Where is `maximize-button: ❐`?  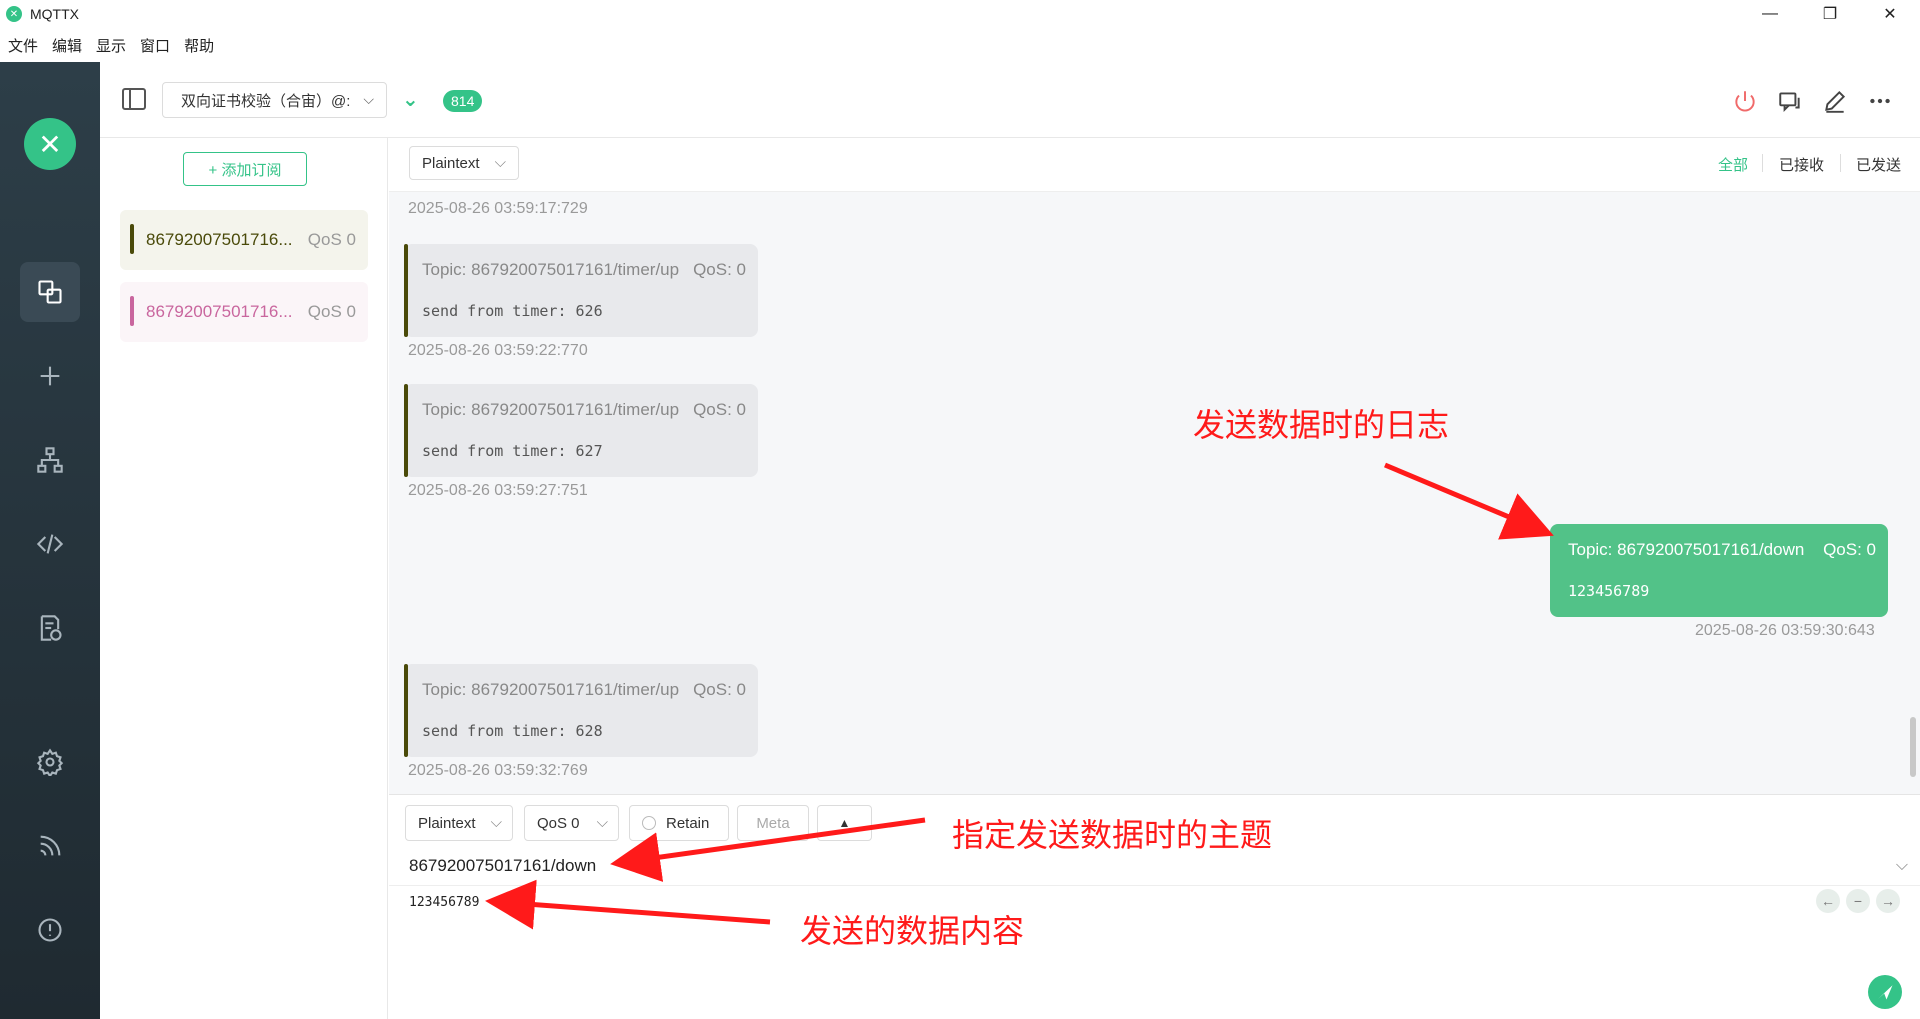 maximize-button: ❐ is located at coordinates (1830, 14).